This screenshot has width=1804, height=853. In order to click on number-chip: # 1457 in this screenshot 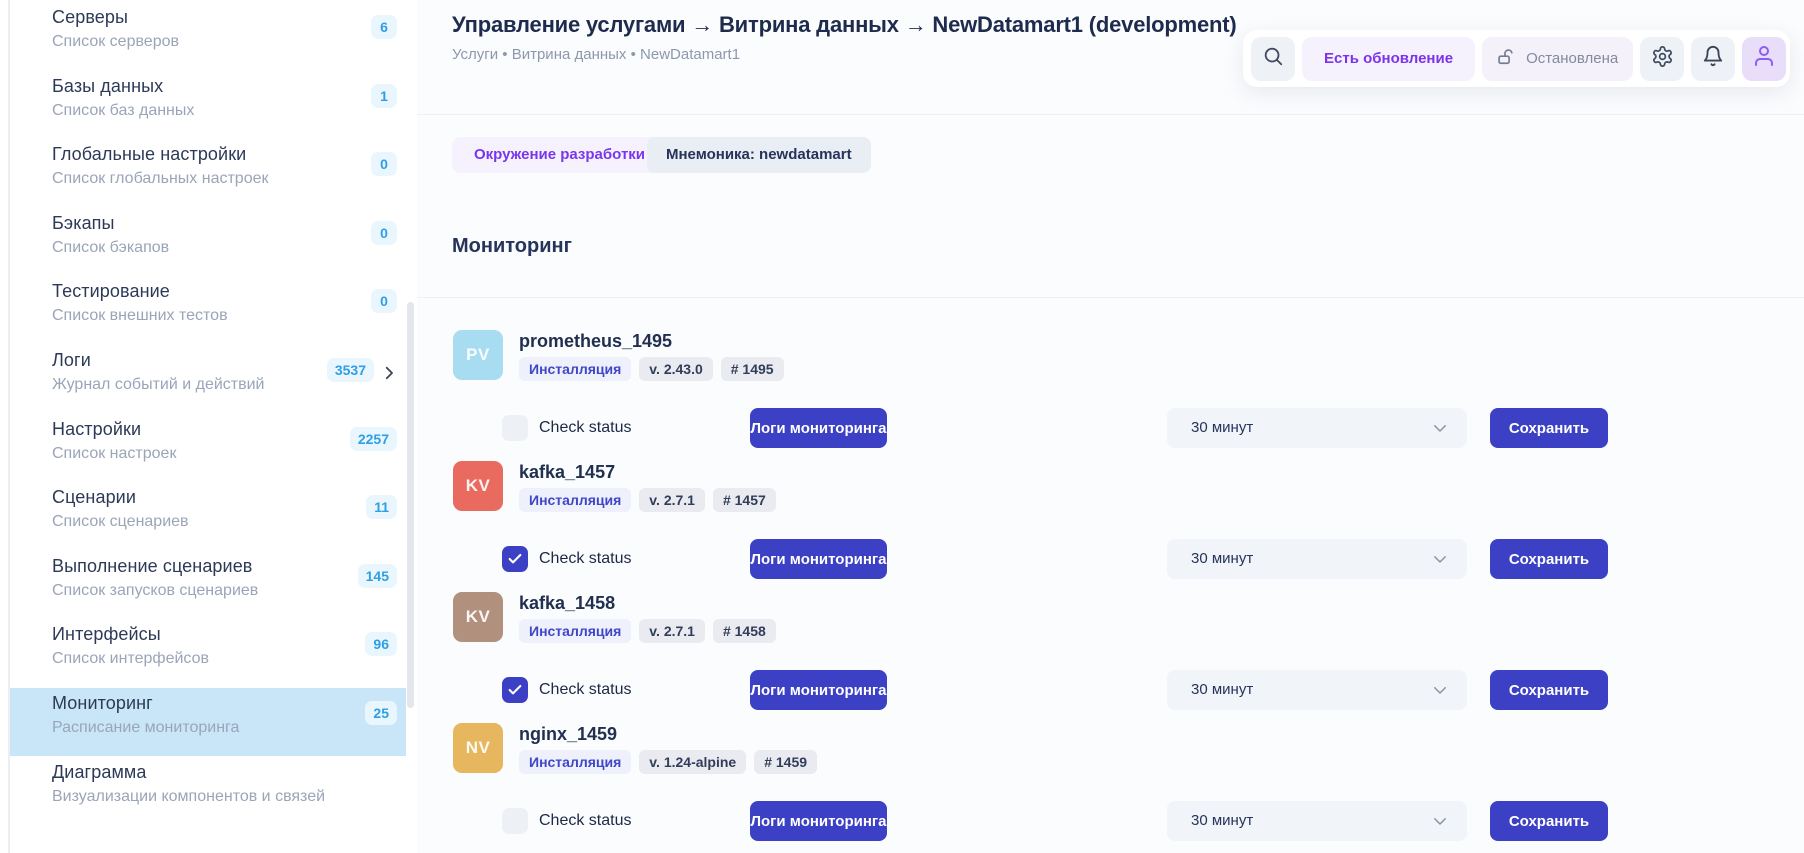, I will do `click(744, 500)`.